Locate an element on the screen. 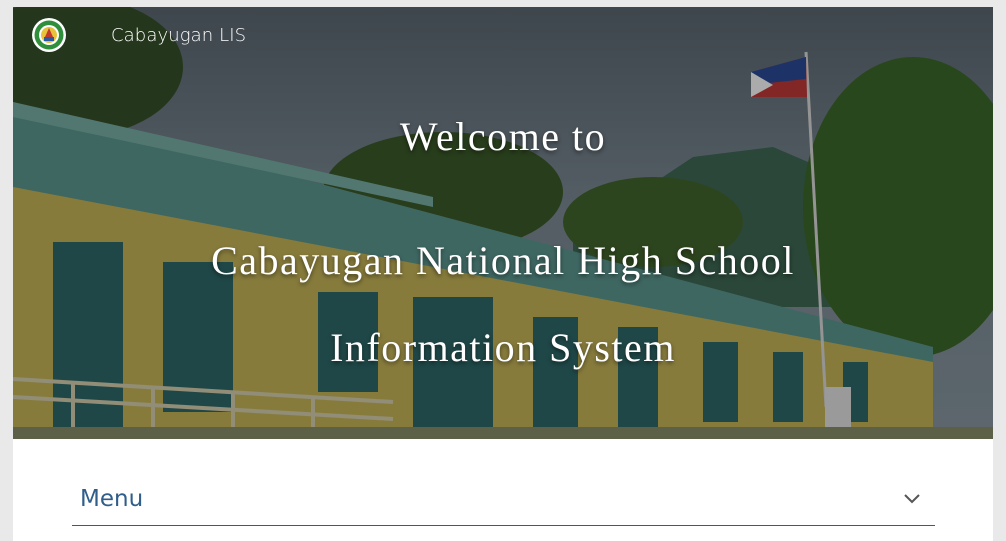 The width and height of the screenshot is (1006, 541). menu-toggle: Menu is located at coordinates (503, 499).